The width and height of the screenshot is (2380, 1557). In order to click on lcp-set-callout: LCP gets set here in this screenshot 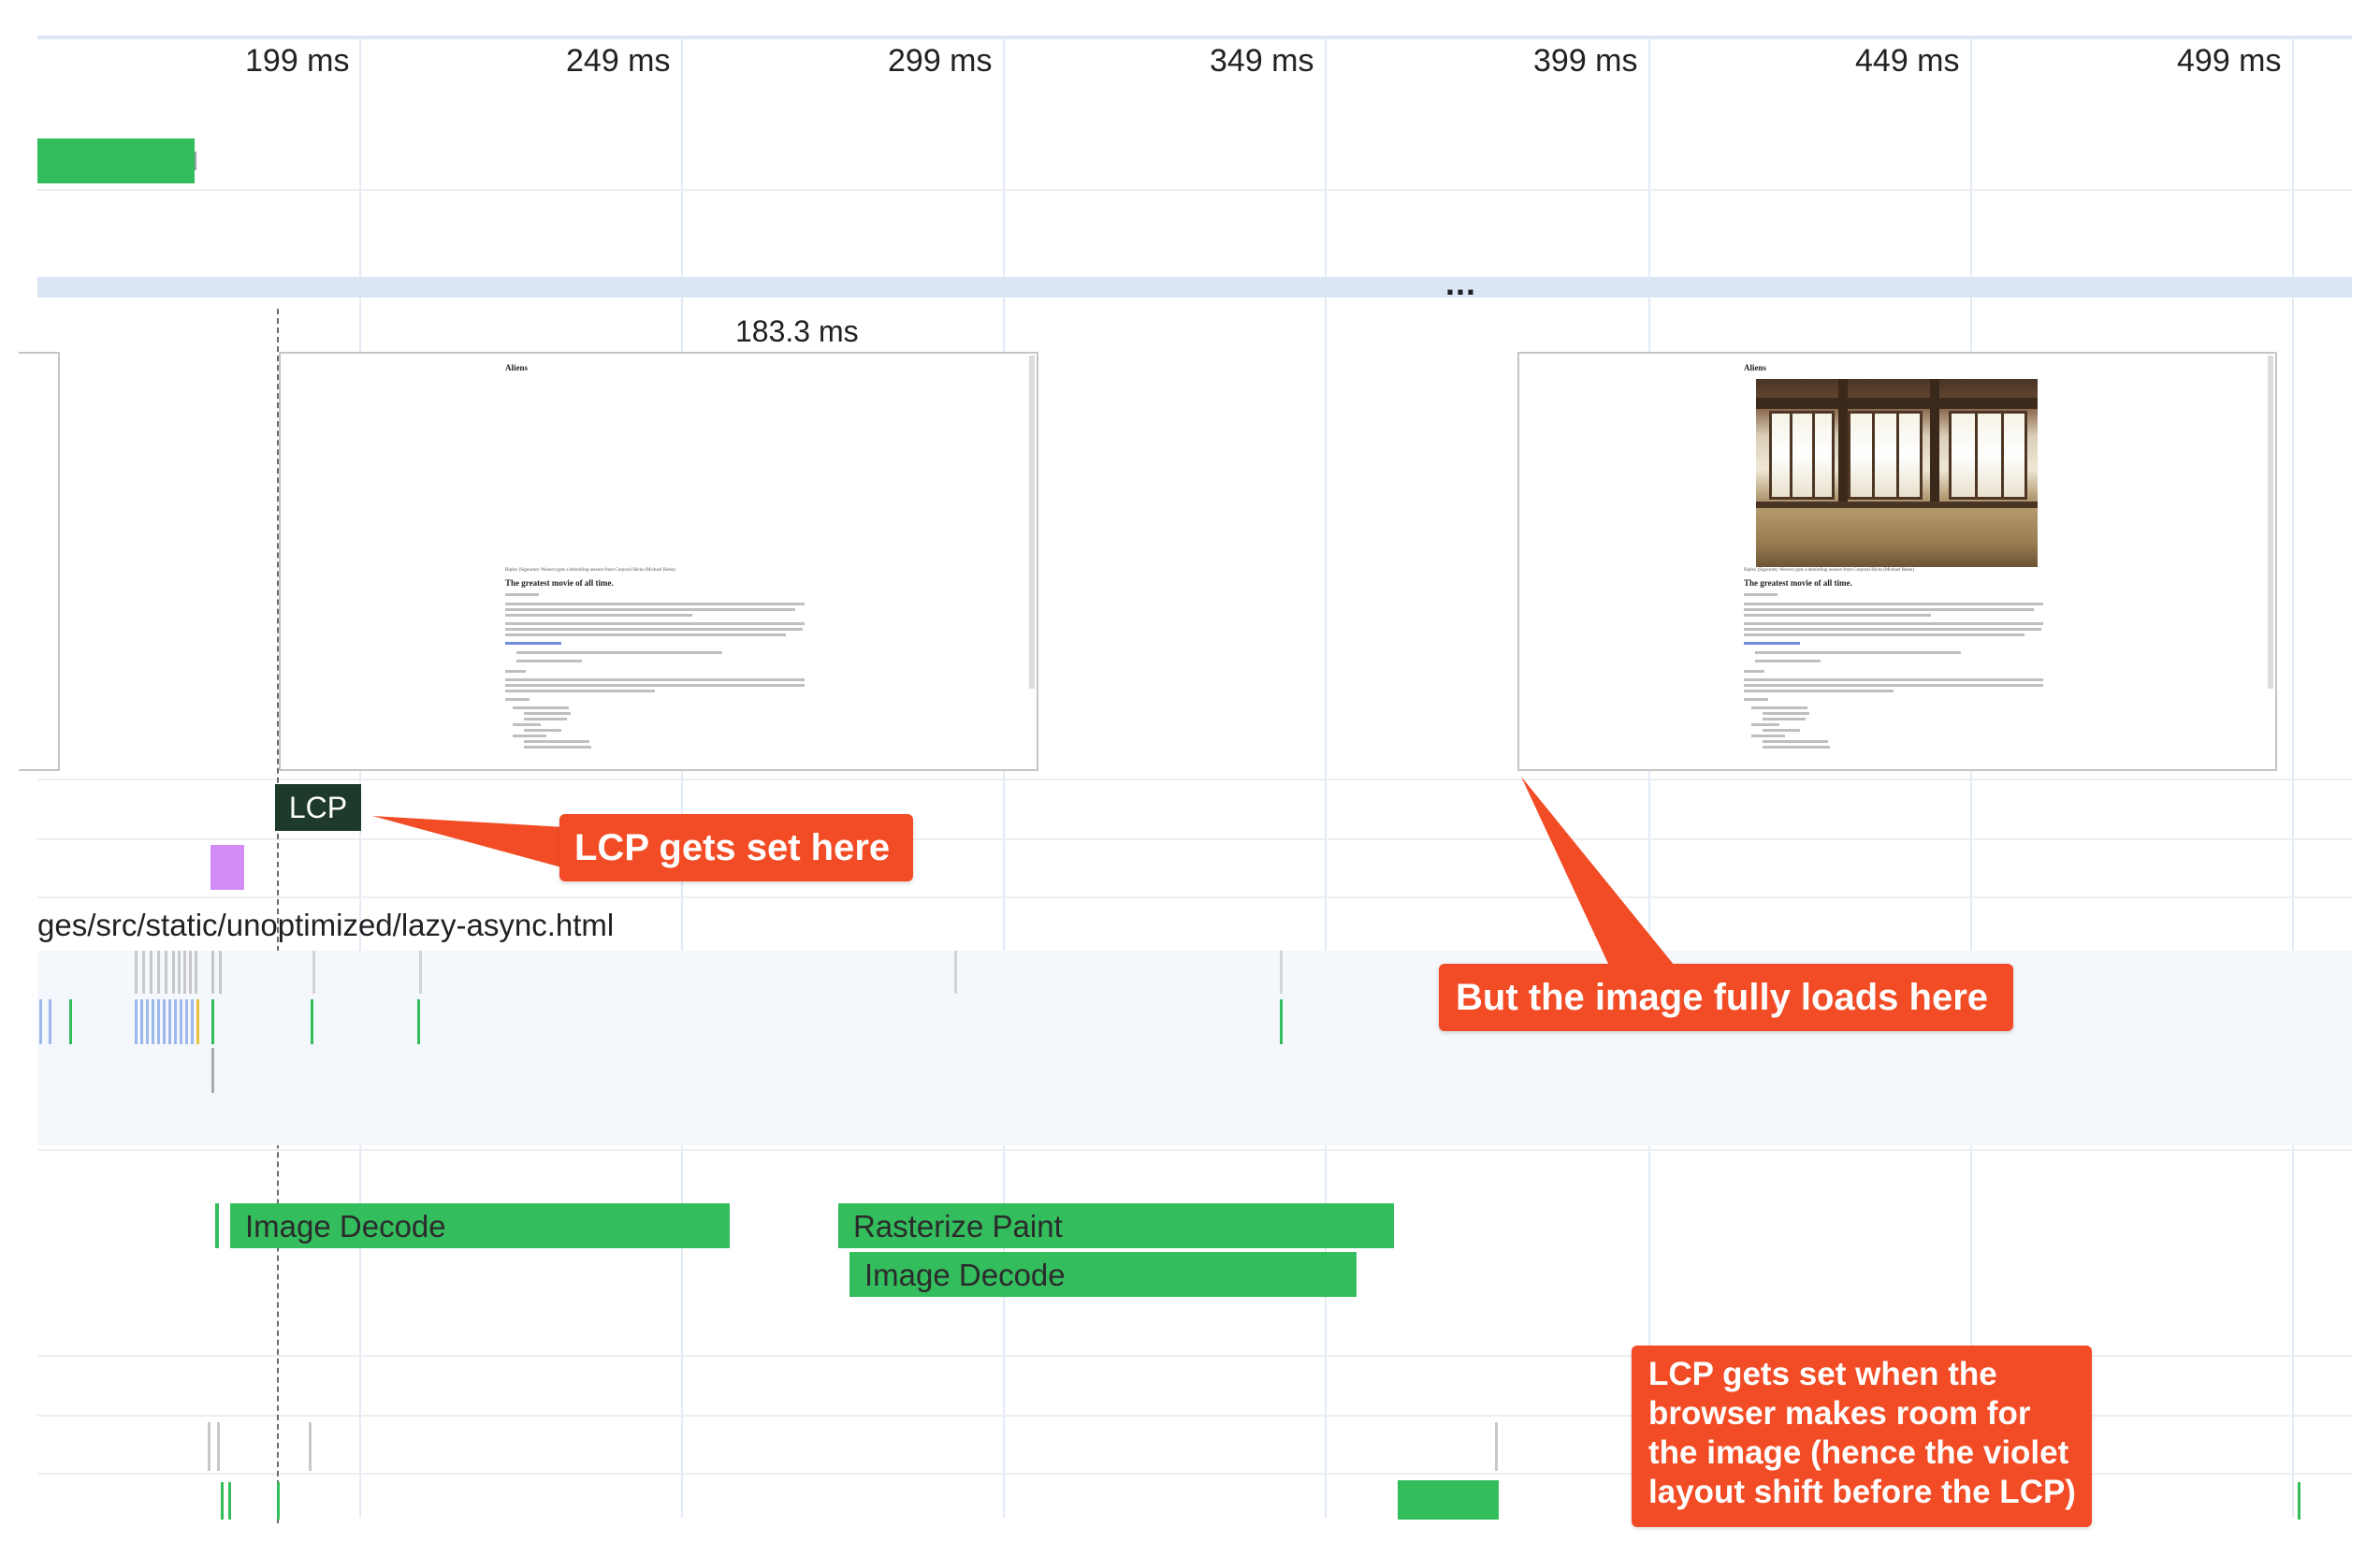, I will do `click(736, 848)`.